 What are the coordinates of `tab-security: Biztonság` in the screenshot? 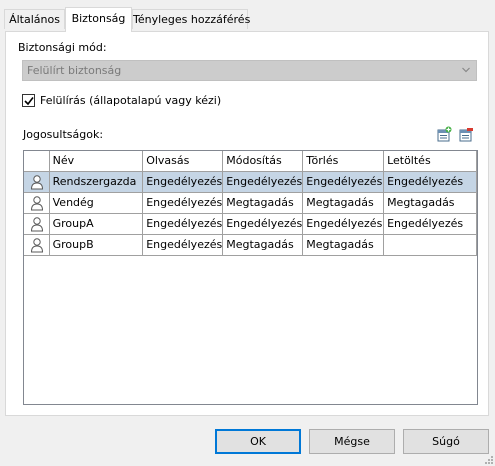 It's located at (98, 19).